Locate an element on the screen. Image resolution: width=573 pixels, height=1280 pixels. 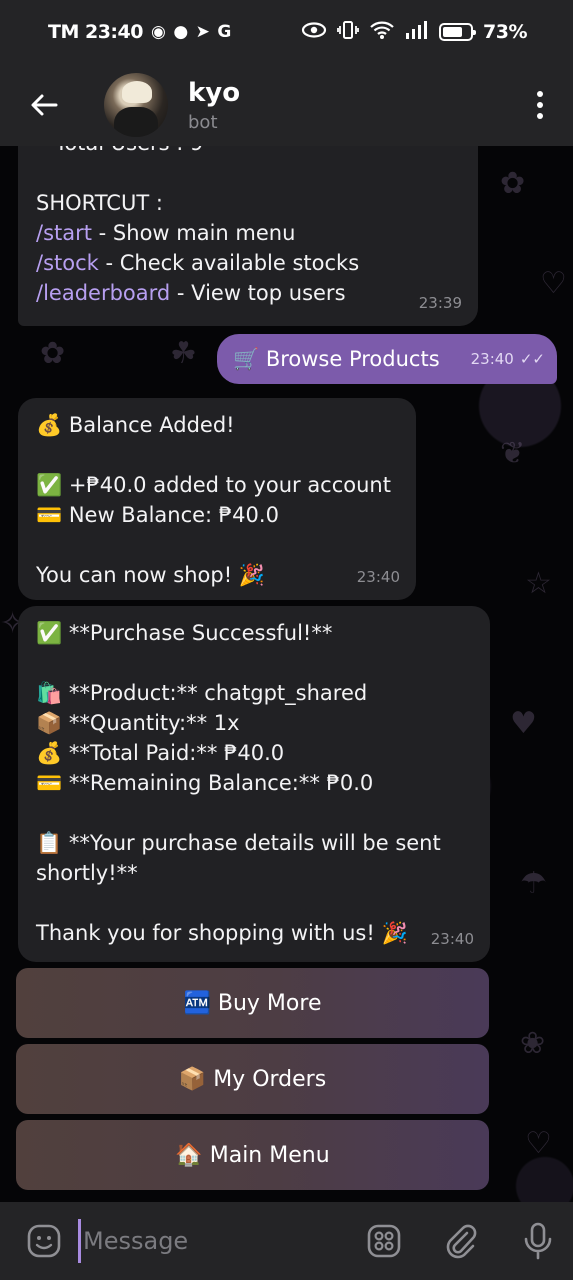
message-input-bar is located at coordinates (286, 1241).